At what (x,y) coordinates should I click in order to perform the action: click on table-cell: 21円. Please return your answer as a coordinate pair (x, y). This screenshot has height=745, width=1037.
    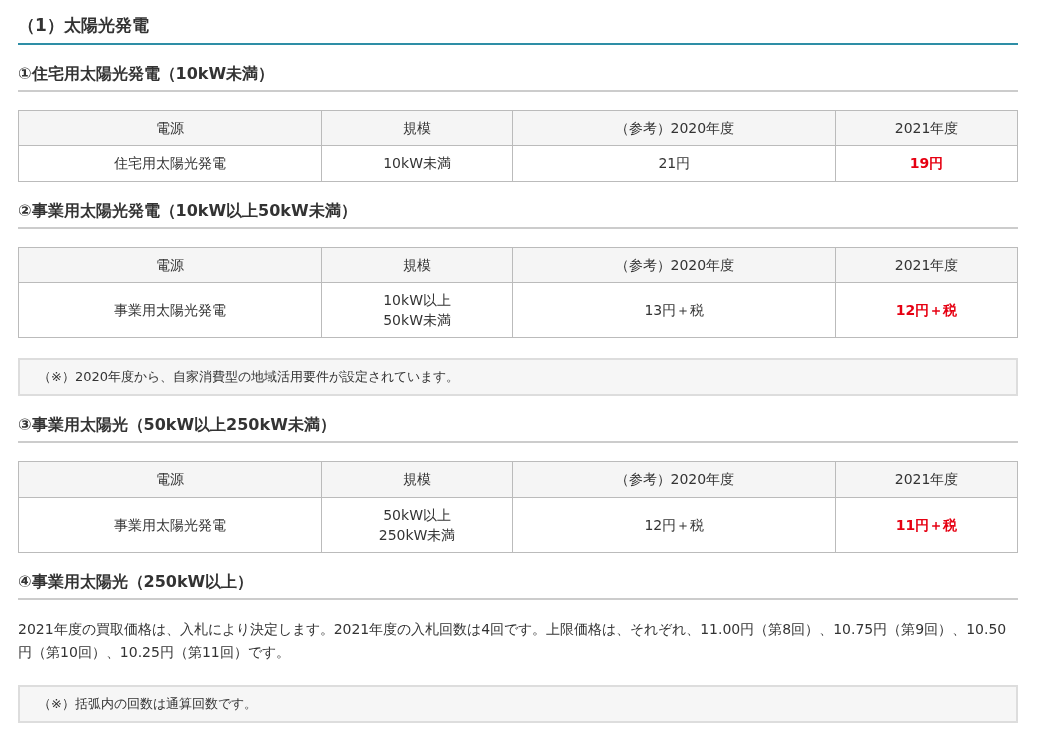
    Looking at the image, I should click on (674, 163).